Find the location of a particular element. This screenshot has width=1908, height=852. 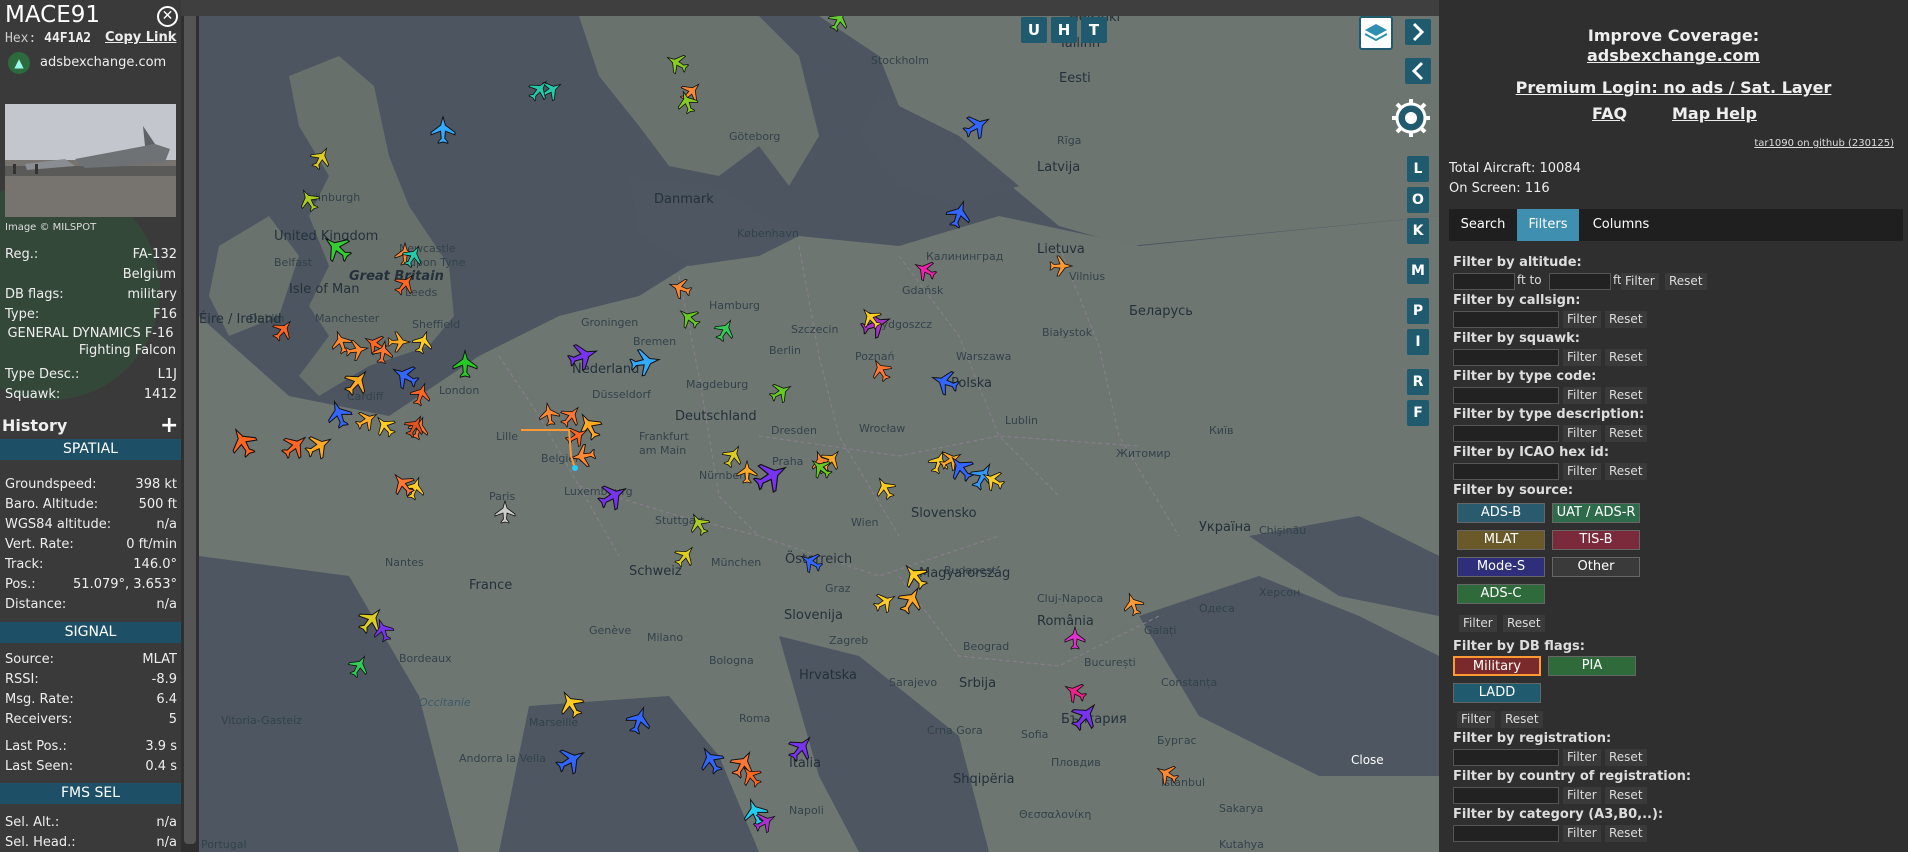

dbflag-military-button: Military is located at coordinates (1497, 666).